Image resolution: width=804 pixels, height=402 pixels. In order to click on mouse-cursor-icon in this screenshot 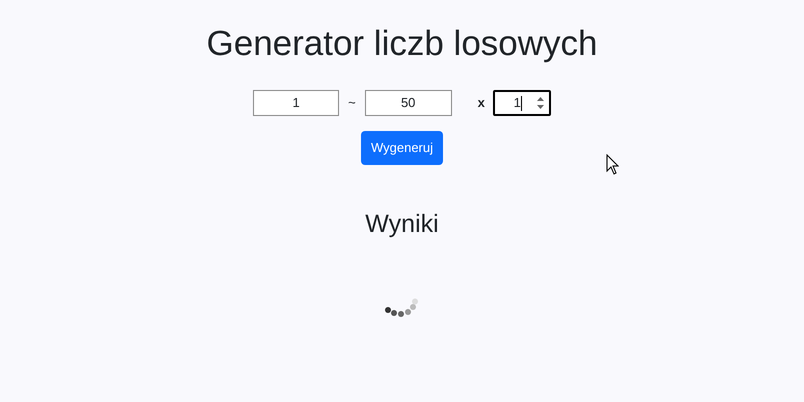, I will do `click(612, 164)`.